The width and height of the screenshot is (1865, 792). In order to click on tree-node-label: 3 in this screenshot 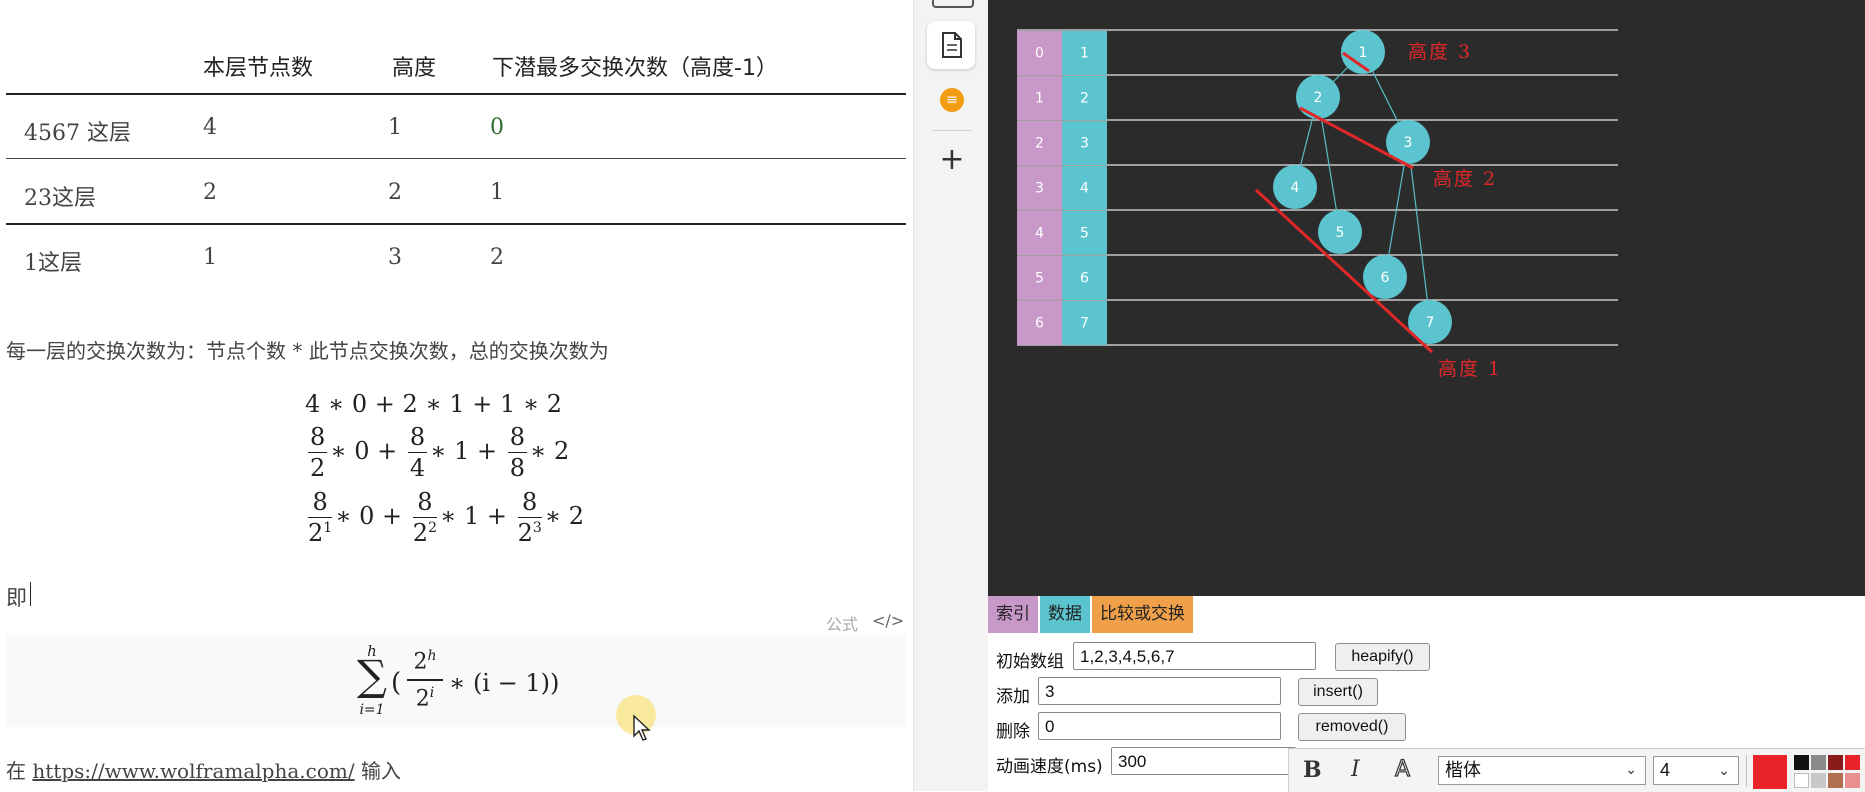, I will do `click(1408, 143)`.